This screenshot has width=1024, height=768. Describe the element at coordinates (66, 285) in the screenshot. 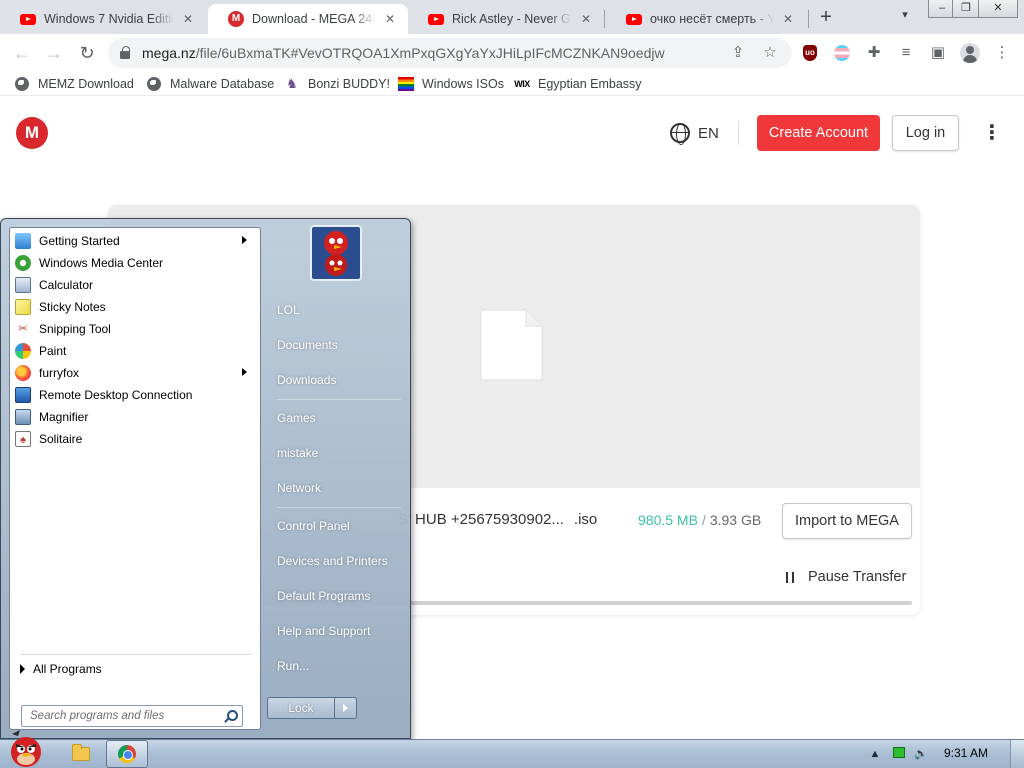

I see `program-label: Calculator` at that location.